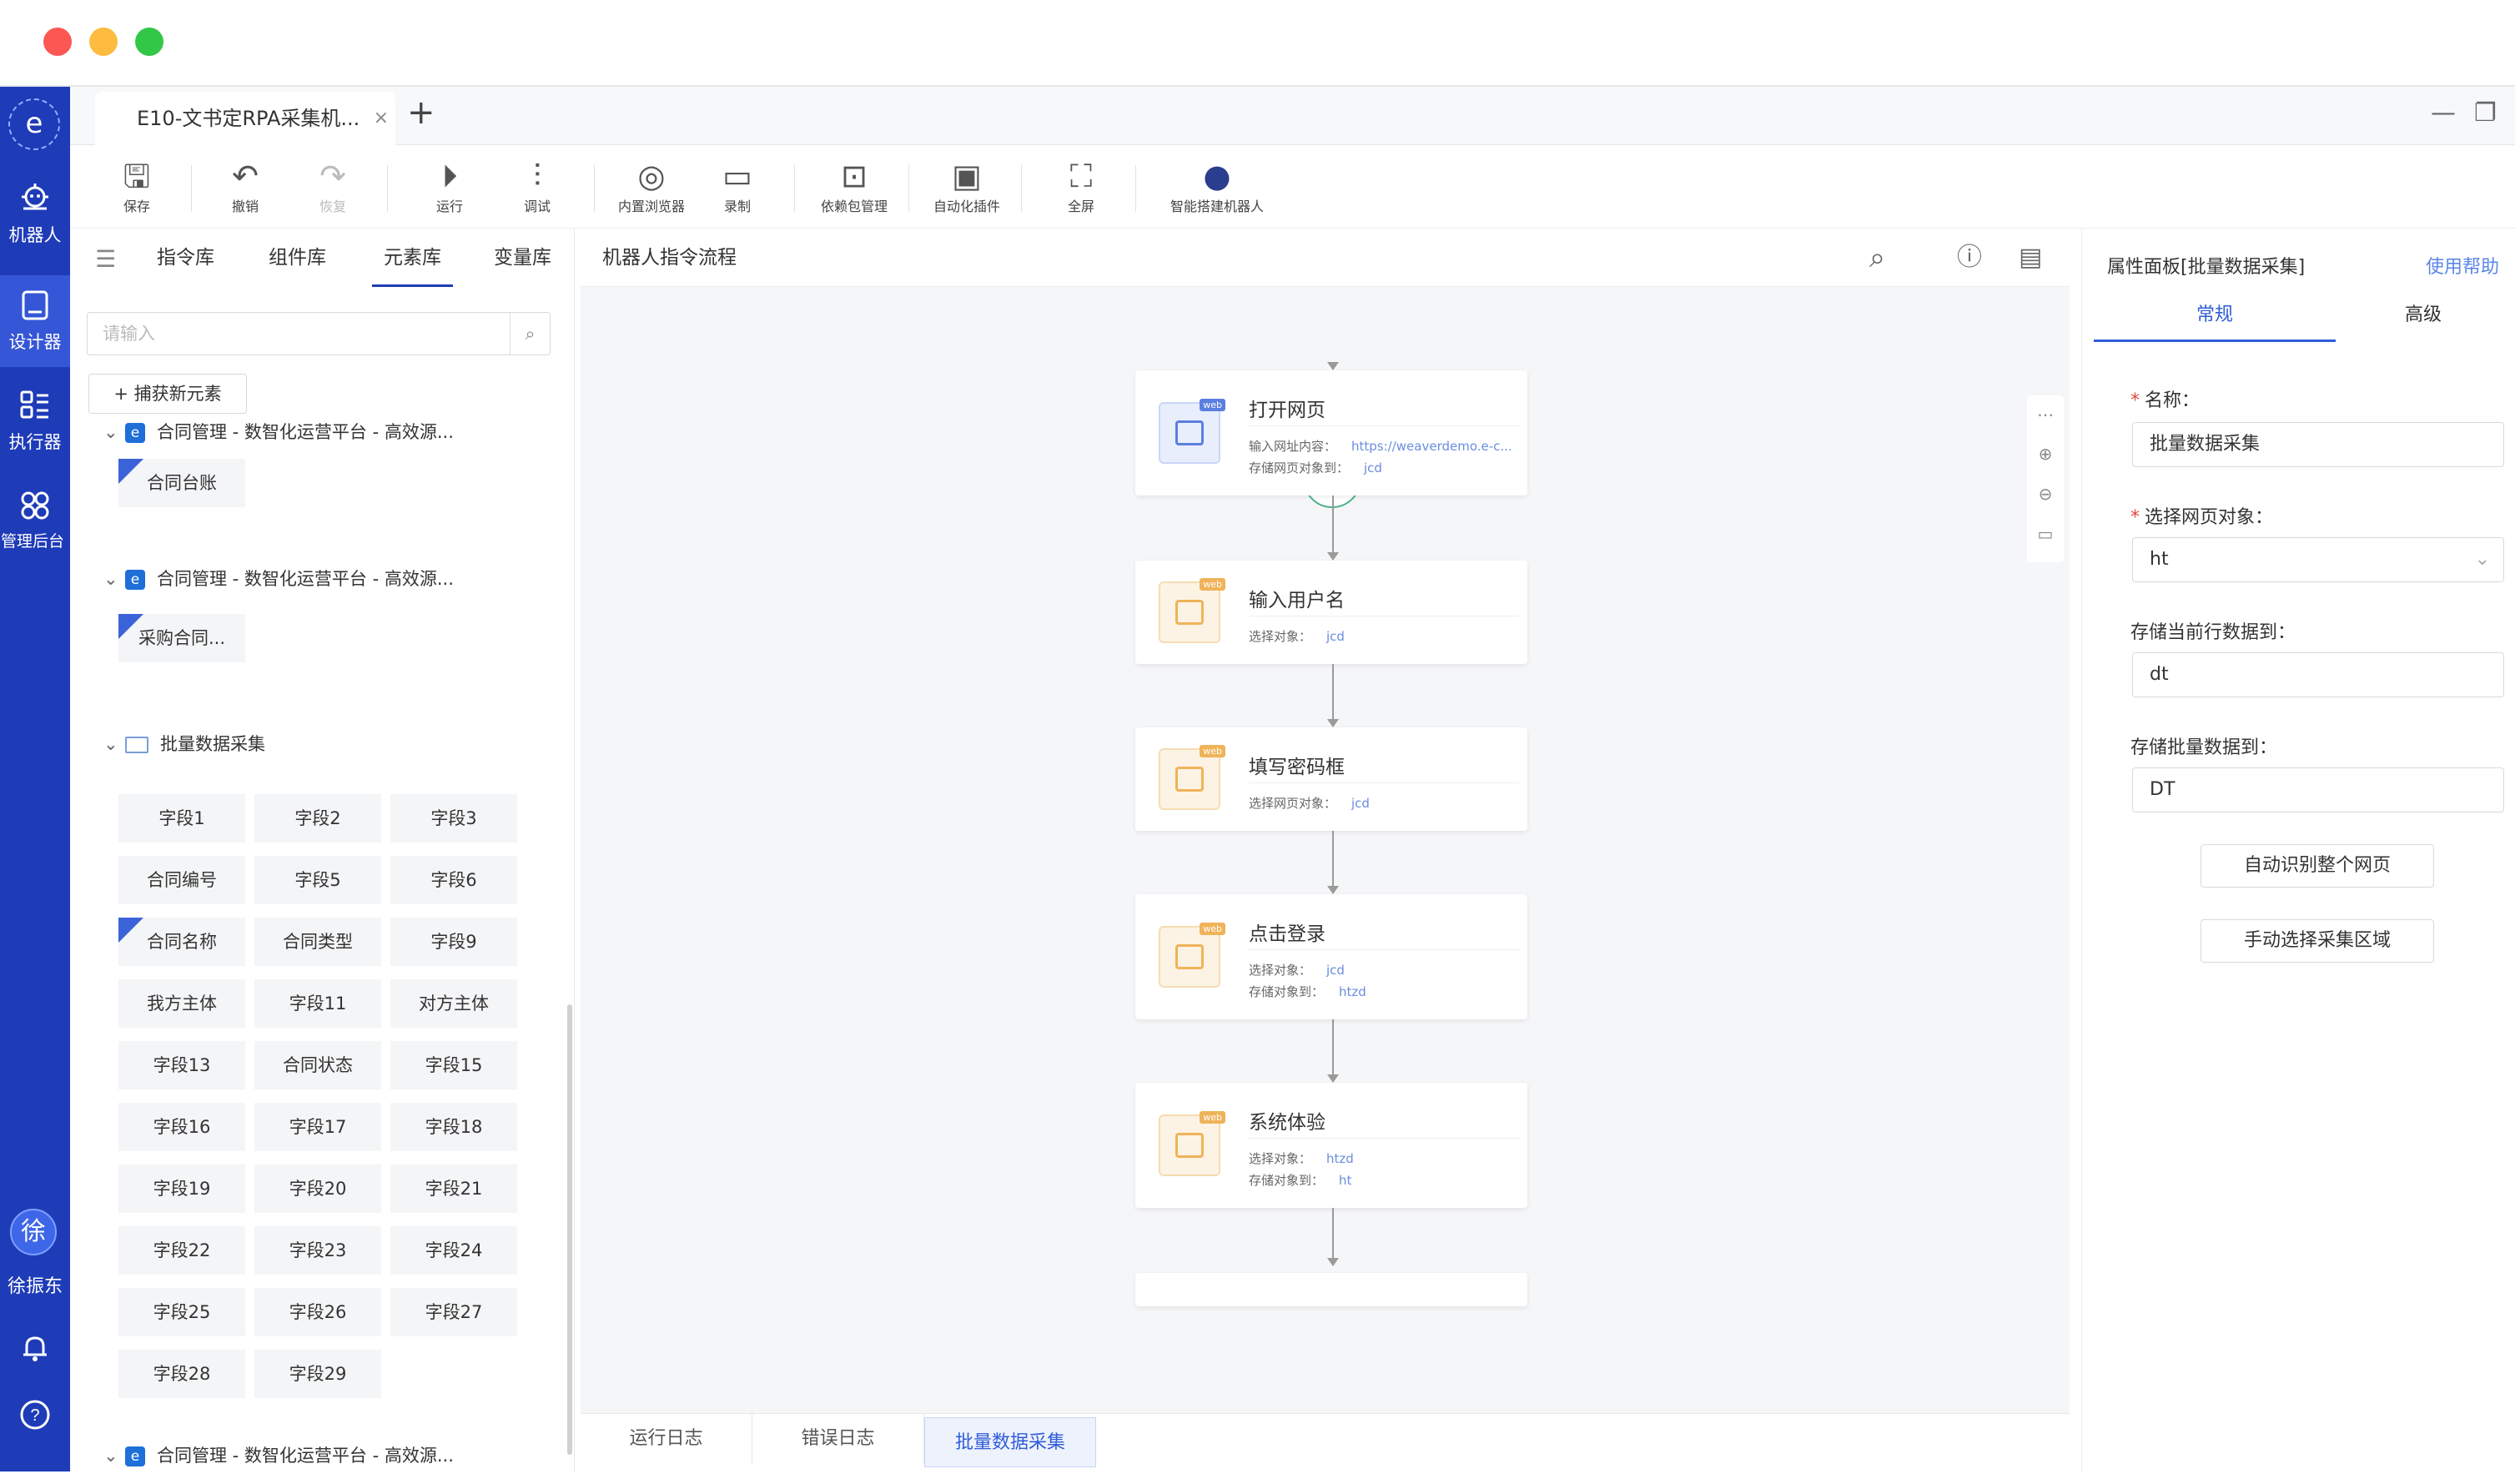 This screenshot has height=1484, width=2515. Describe the element at coordinates (667, 1439) in the screenshot. I see `tab-run-log: 运行日志` at that location.